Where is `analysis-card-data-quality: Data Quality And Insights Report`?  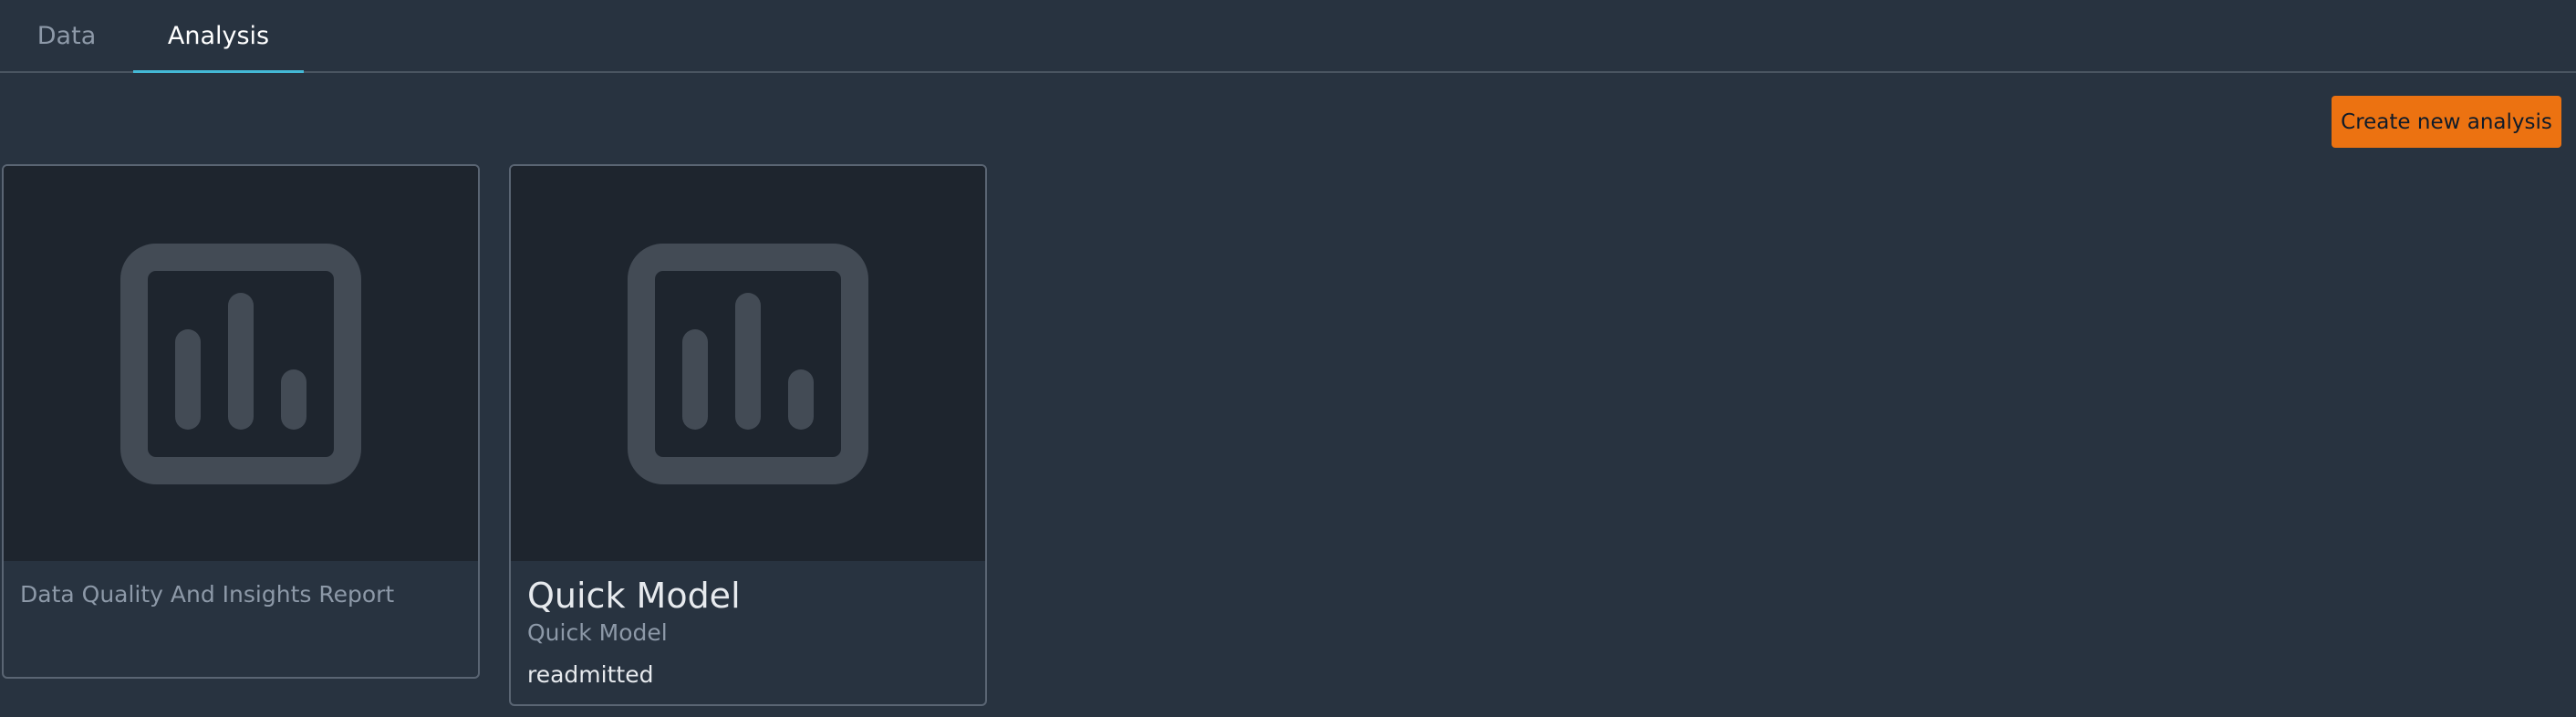
analysis-card-data-quality: Data Quality And Insights Report is located at coordinates (241, 421).